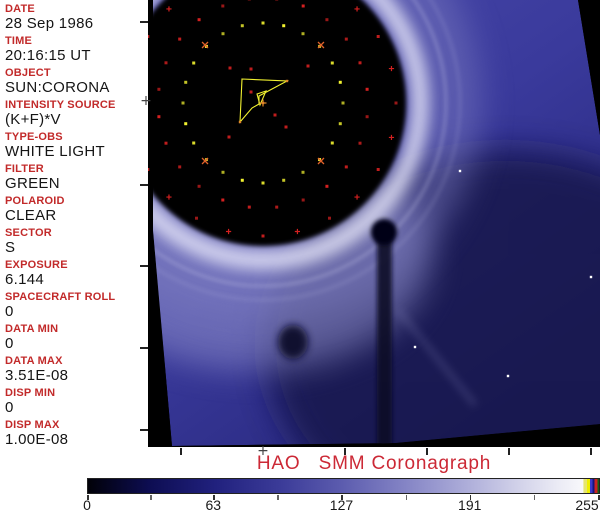 The image size is (600, 512). I want to click on occulter-pylon, so click(384, 337).